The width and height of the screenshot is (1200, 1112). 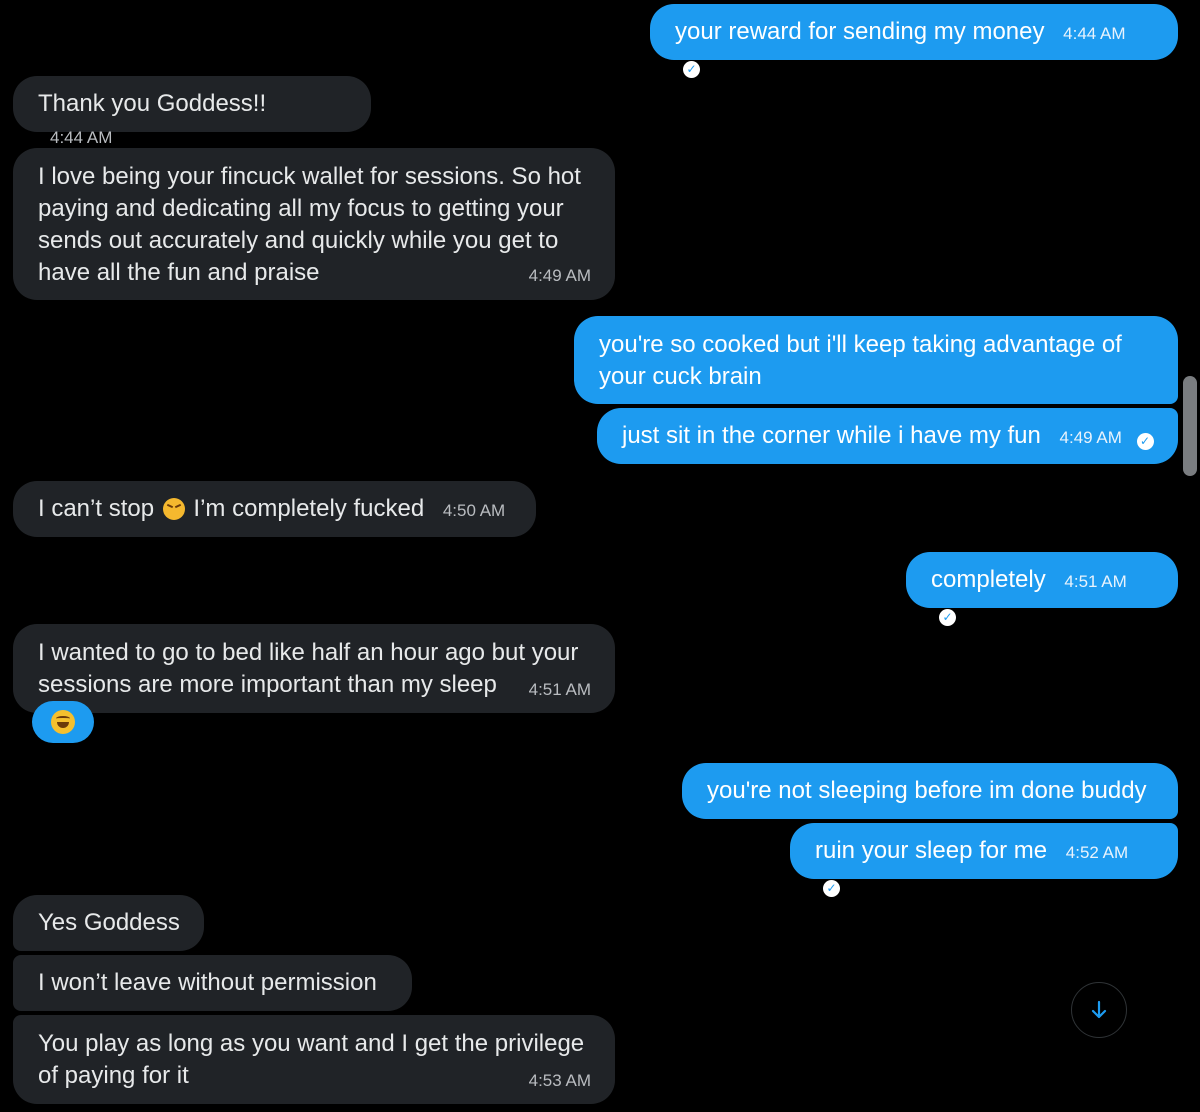 What do you see at coordinates (927, 790) in the screenshot?
I see `message-text: you're not sleeping before im done buddy` at bounding box center [927, 790].